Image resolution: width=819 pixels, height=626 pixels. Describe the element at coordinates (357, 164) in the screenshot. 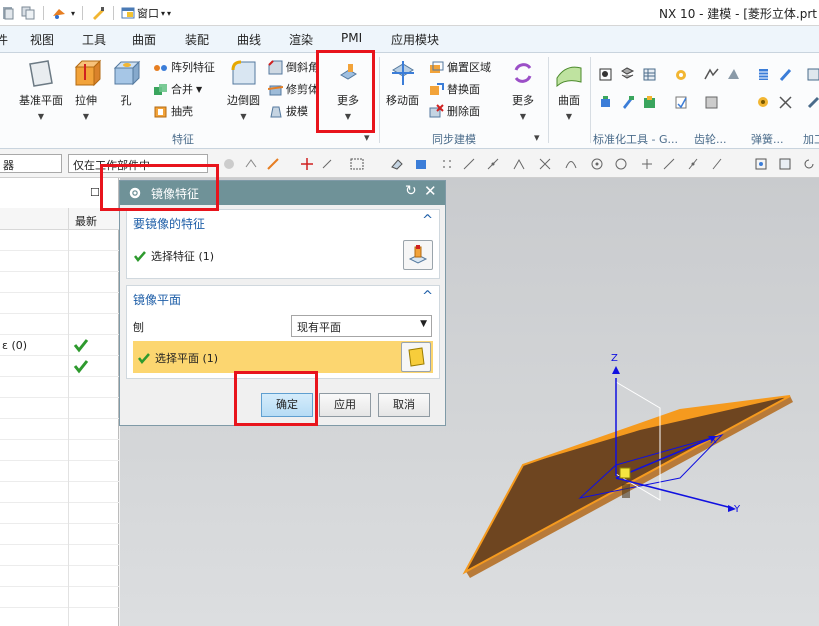

I see `rectangle-select-icon` at that location.